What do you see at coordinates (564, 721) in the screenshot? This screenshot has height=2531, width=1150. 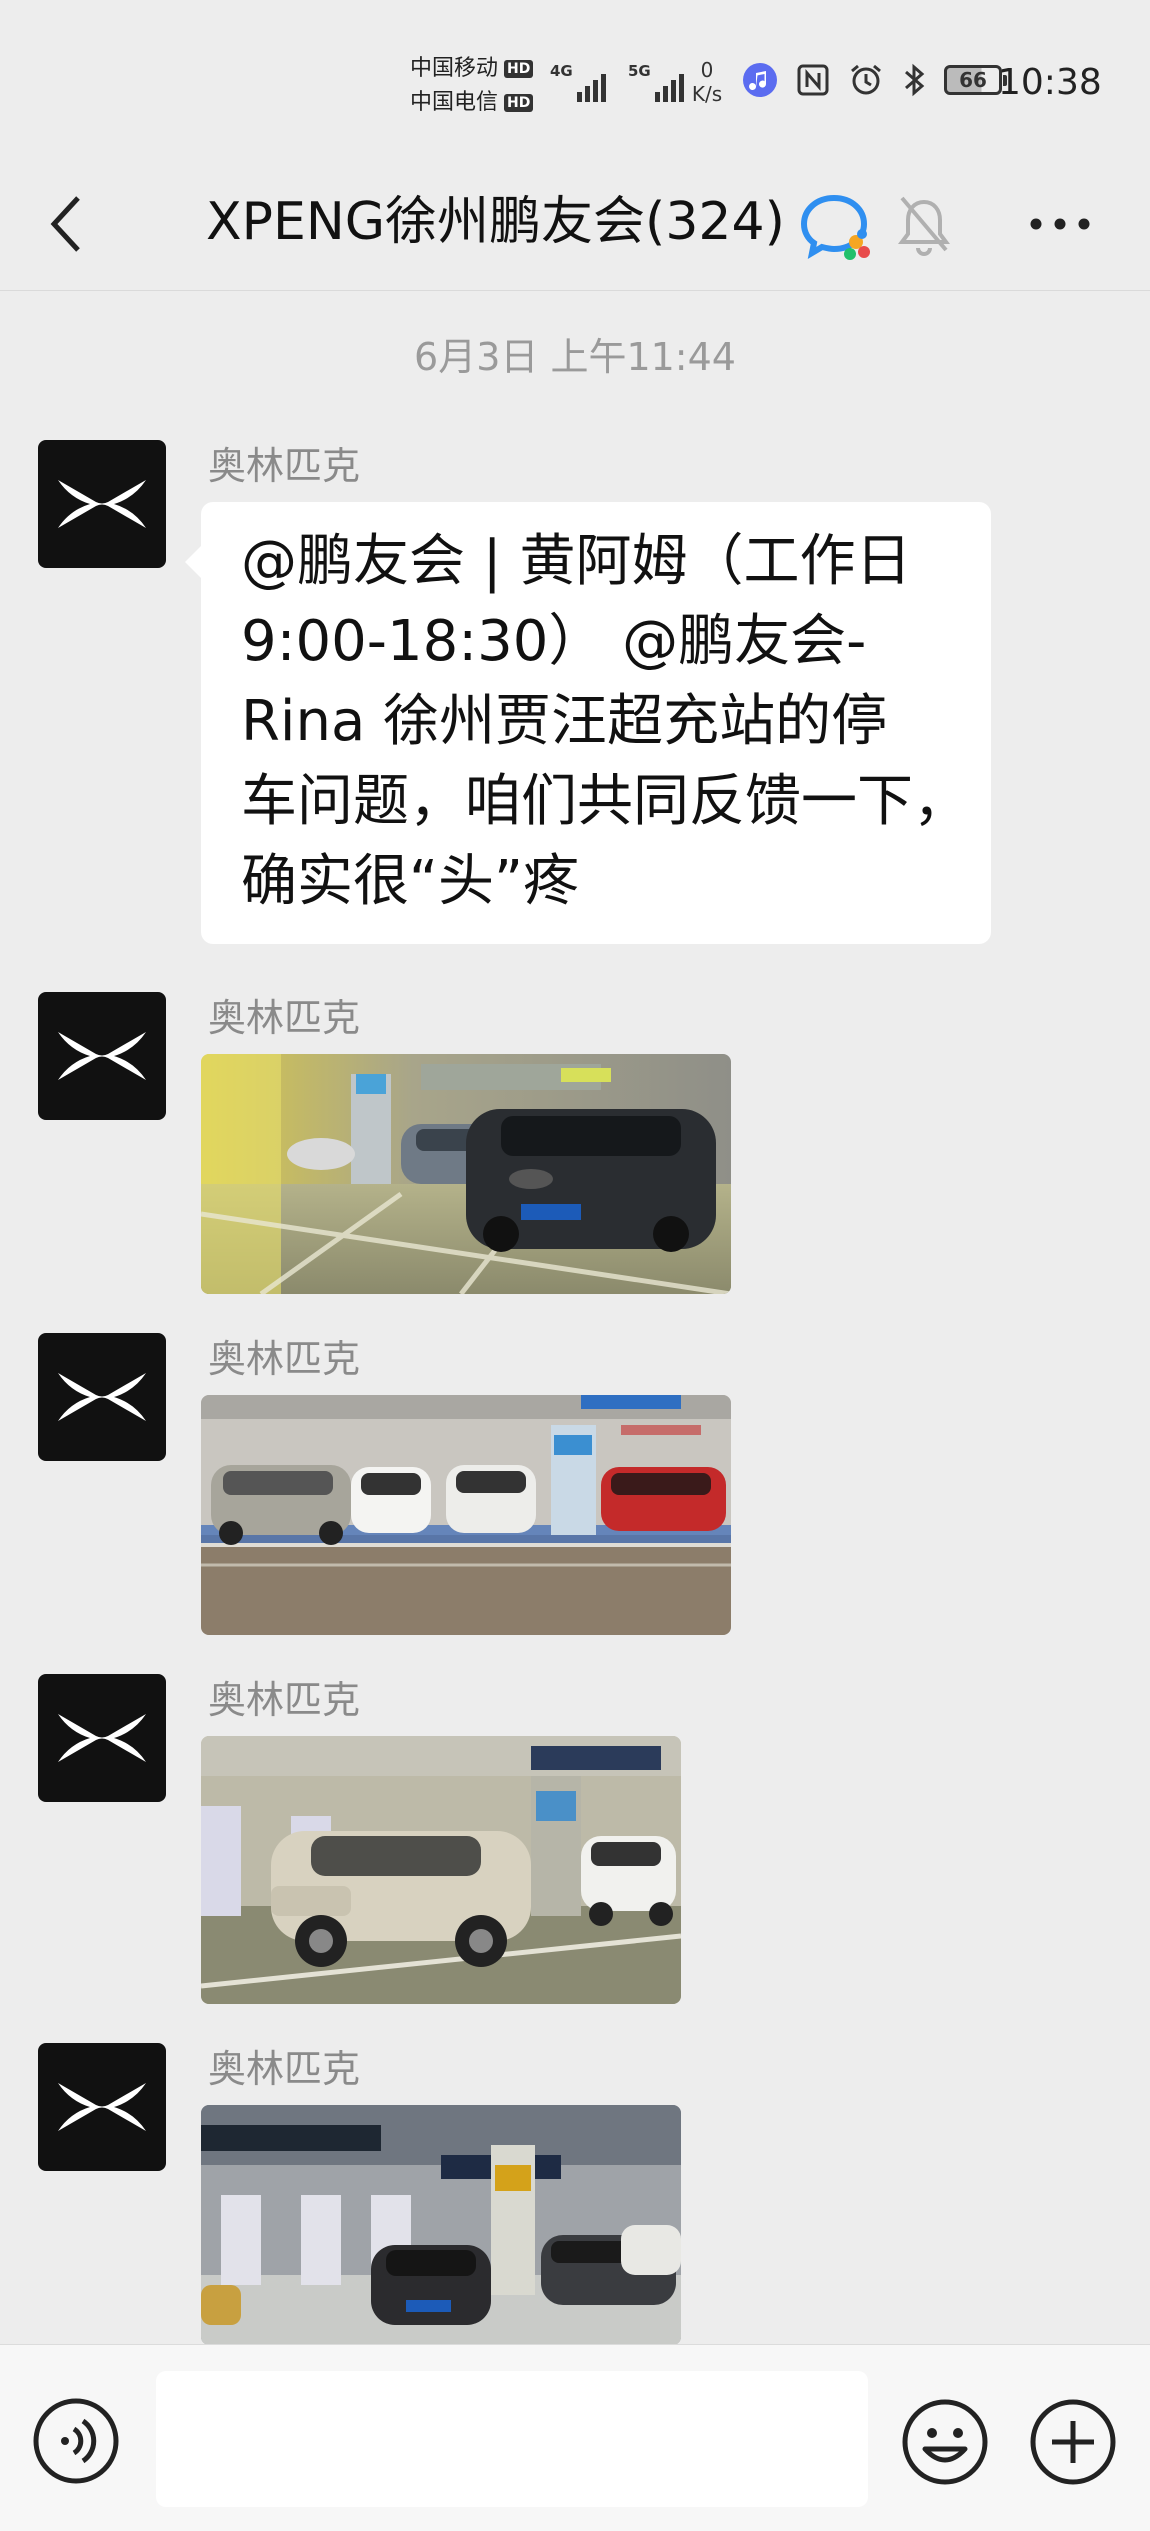 I see `message-text-line: Rina 徐州贾汪超充站的停` at bounding box center [564, 721].